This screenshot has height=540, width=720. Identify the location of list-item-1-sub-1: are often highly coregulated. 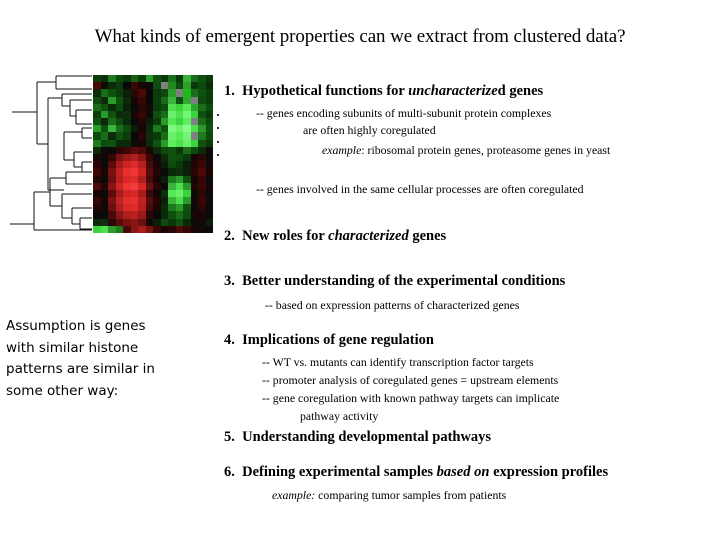
(369, 130).